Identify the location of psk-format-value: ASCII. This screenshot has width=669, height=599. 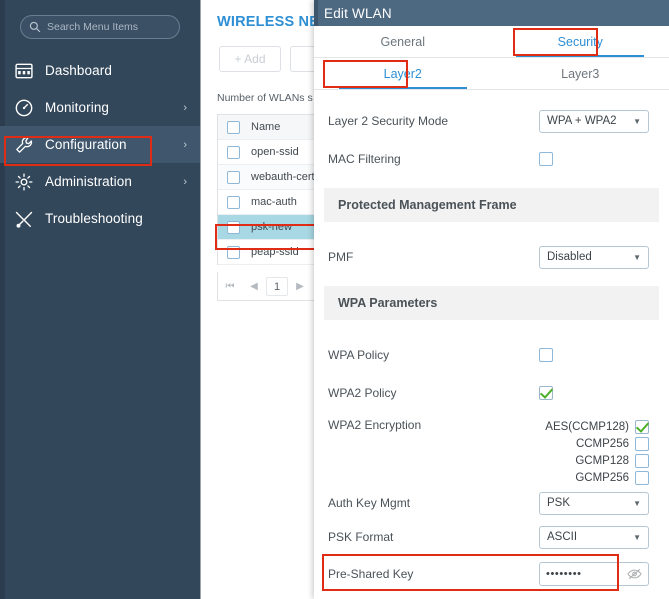
(562, 537).